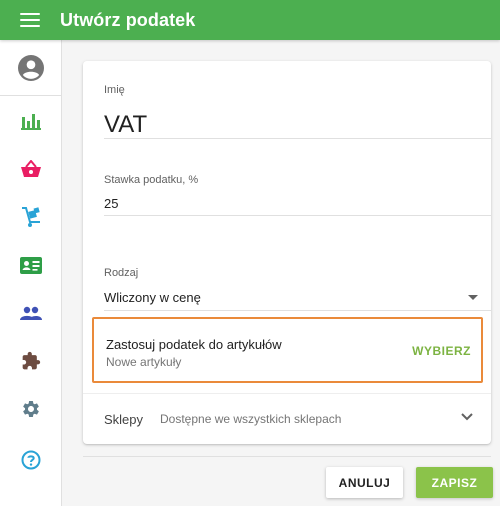 The height and width of the screenshot is (506, 500). I want to click on puzzle-icon, so click(31, 360).